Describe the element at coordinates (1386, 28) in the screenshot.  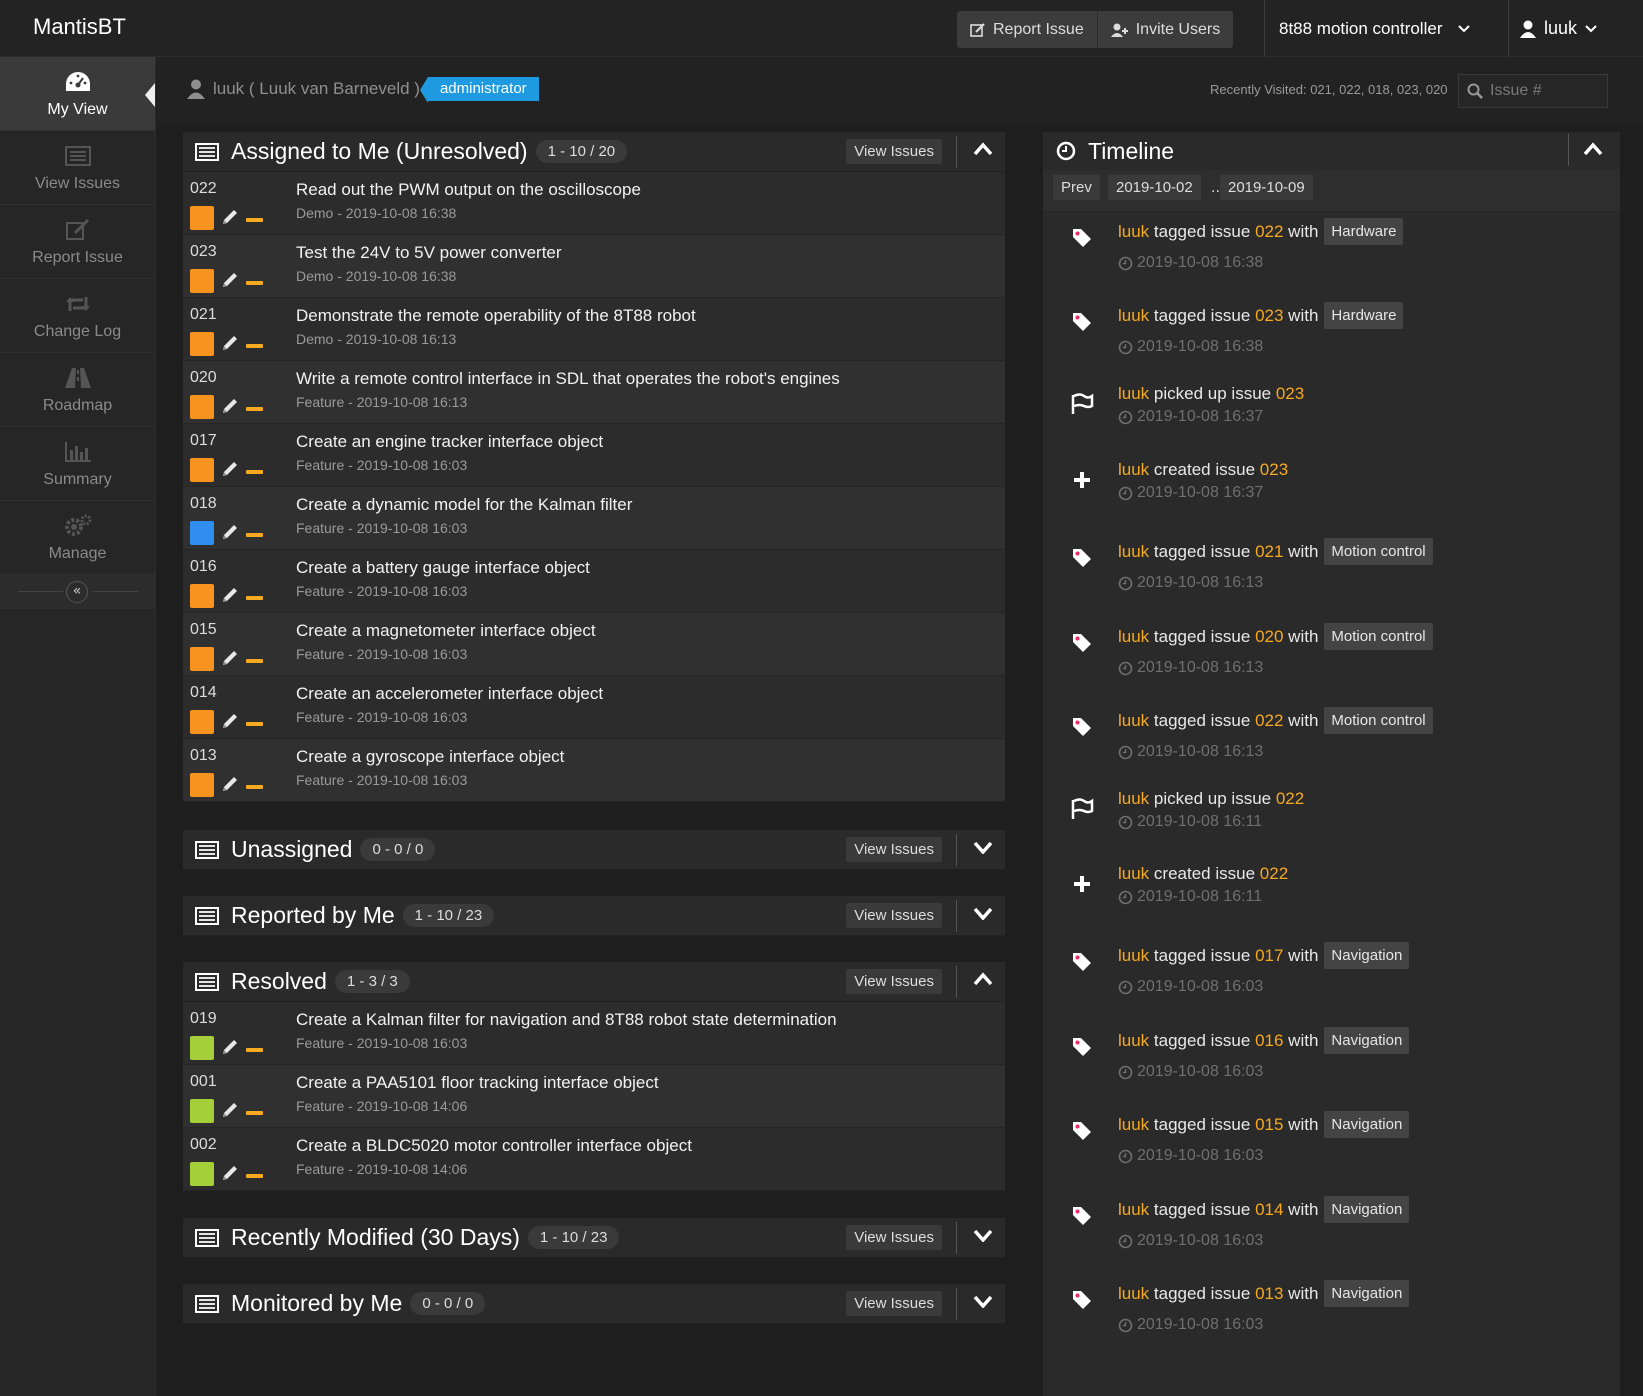
I see `project-selector: 8t88 motion controller` at that location.